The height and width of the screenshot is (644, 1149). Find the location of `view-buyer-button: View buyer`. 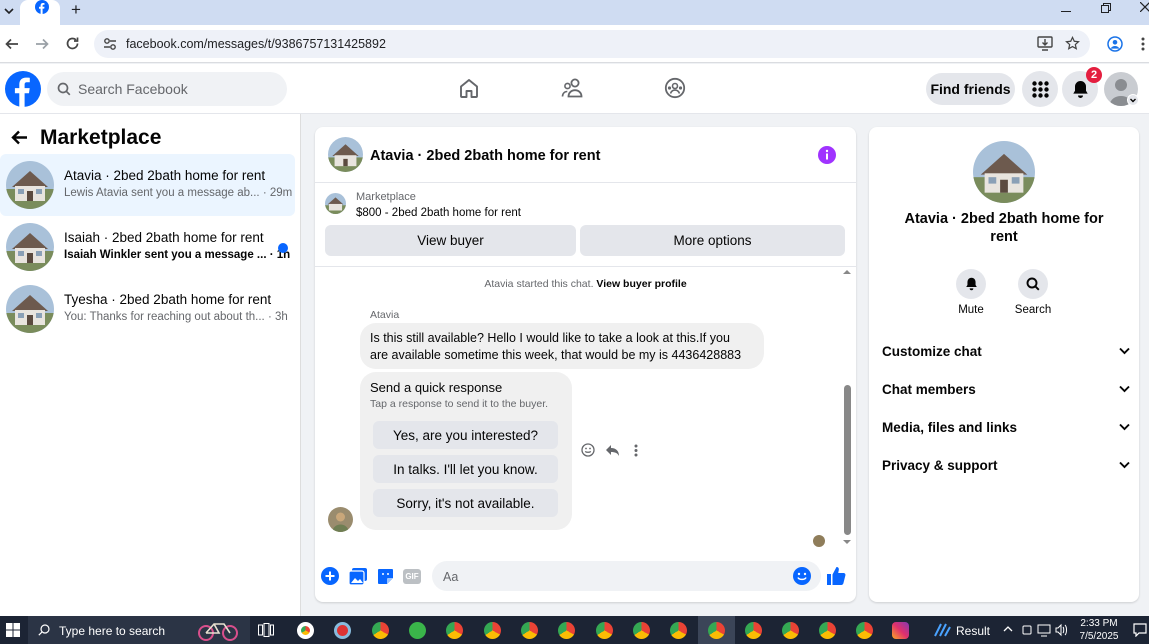

view-buyer-button: View buyer is located at coordinates (450, 240).